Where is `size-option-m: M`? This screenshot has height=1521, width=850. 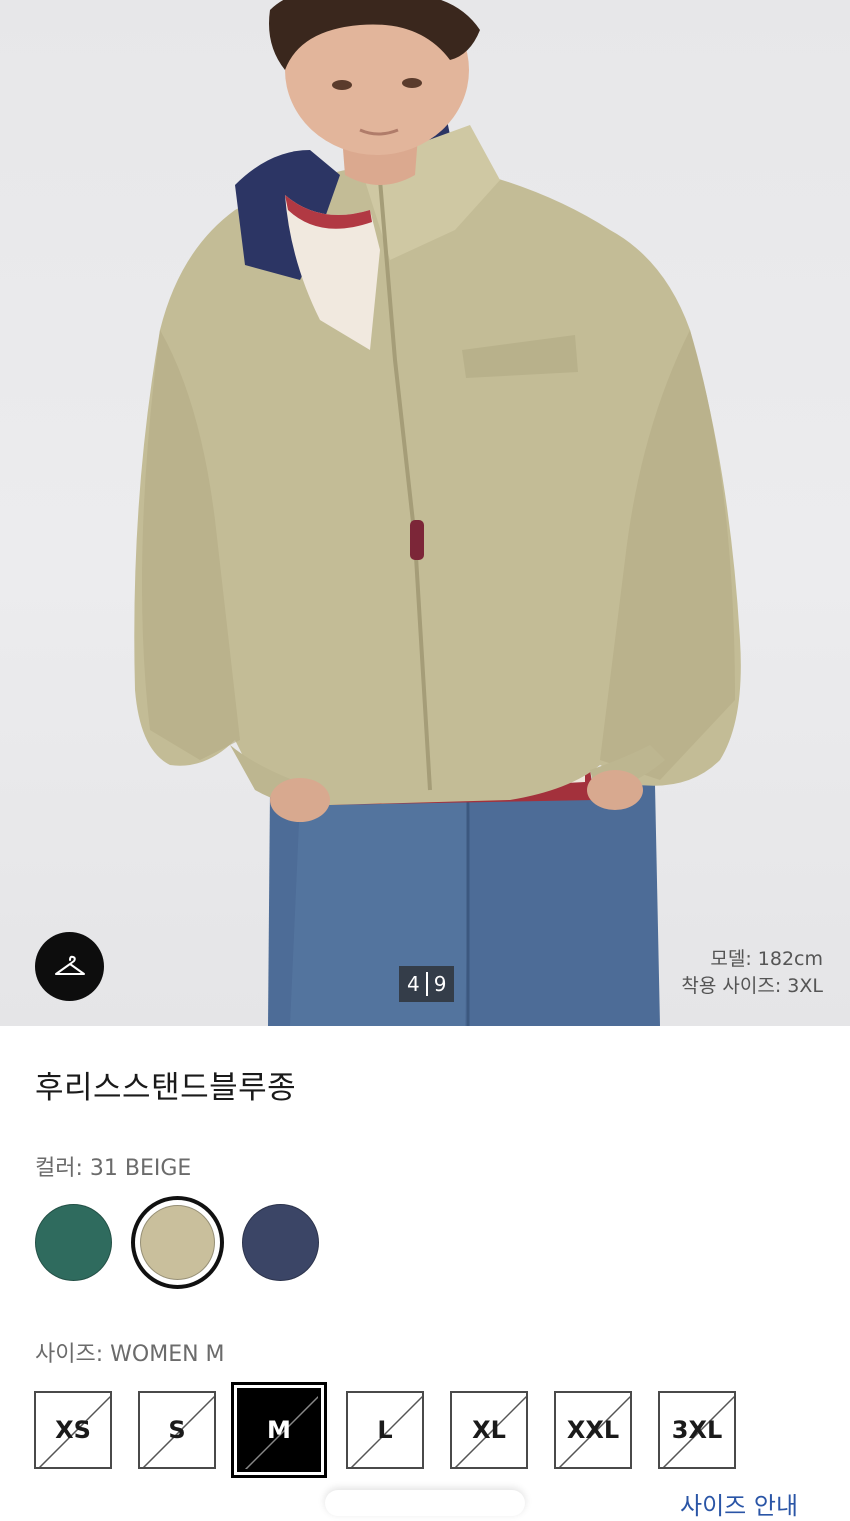
size-option-m: M is located at coordinates (279, 1430).